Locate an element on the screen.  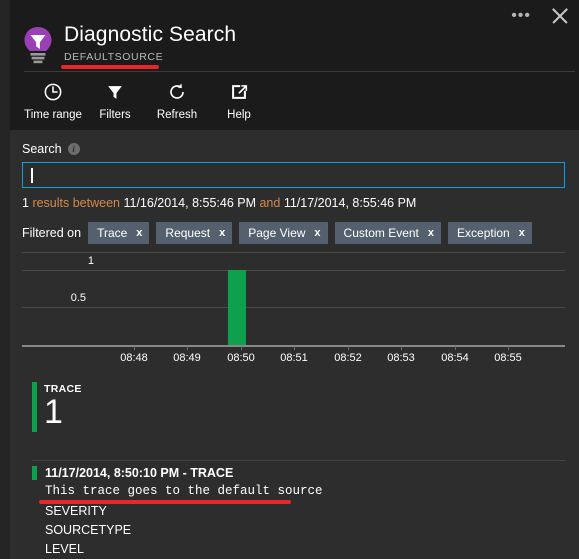
chart-x-tick-label: 08:54 is located at coordinates (455, 358).